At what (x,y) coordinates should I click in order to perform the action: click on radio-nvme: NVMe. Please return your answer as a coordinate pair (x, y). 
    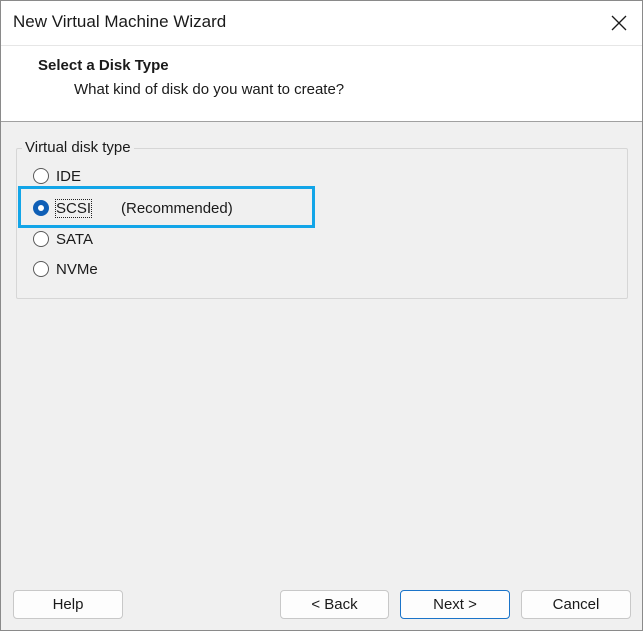
    Looking at the image, I should click on (65, 269).